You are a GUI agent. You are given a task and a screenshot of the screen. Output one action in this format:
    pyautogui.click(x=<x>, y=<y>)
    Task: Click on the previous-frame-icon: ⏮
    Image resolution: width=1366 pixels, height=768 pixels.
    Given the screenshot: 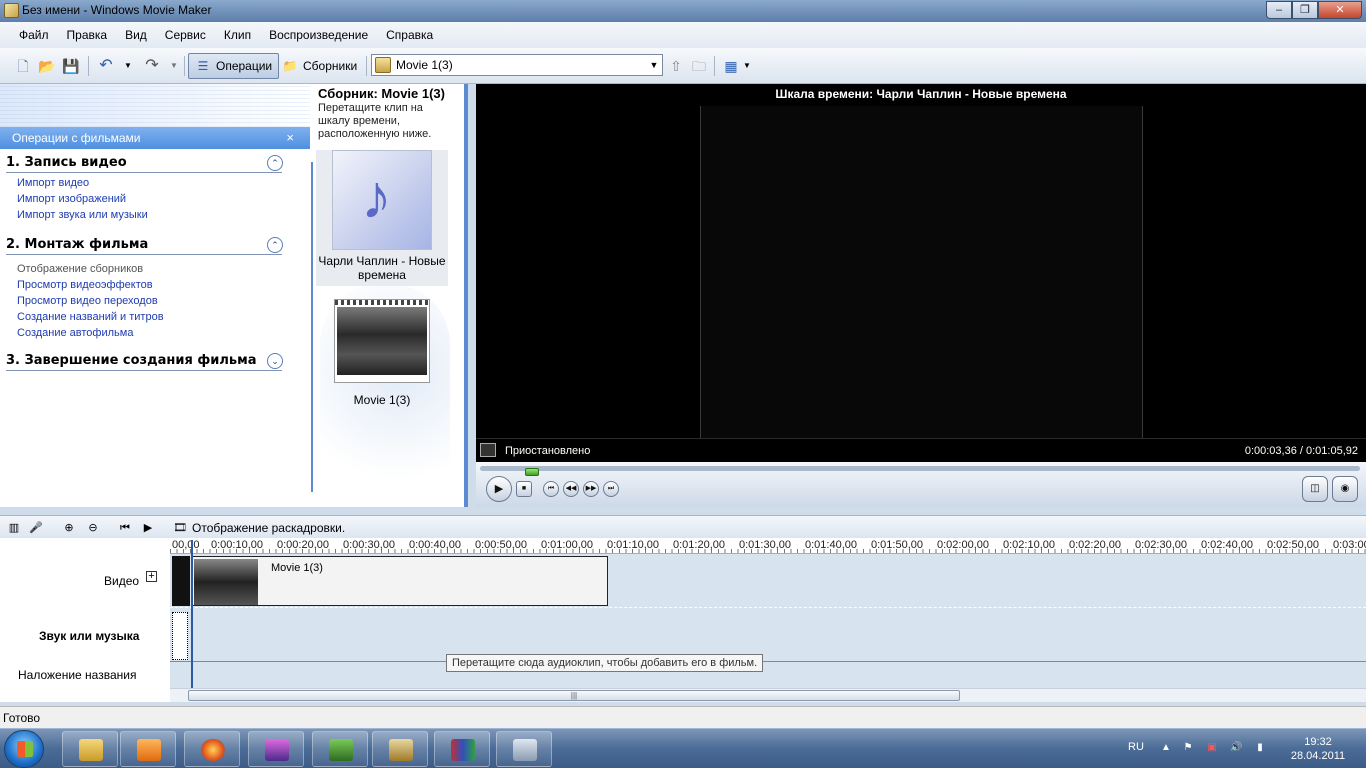 What is the action you would take?
    pyautogui.click(x=551, y=489)
    